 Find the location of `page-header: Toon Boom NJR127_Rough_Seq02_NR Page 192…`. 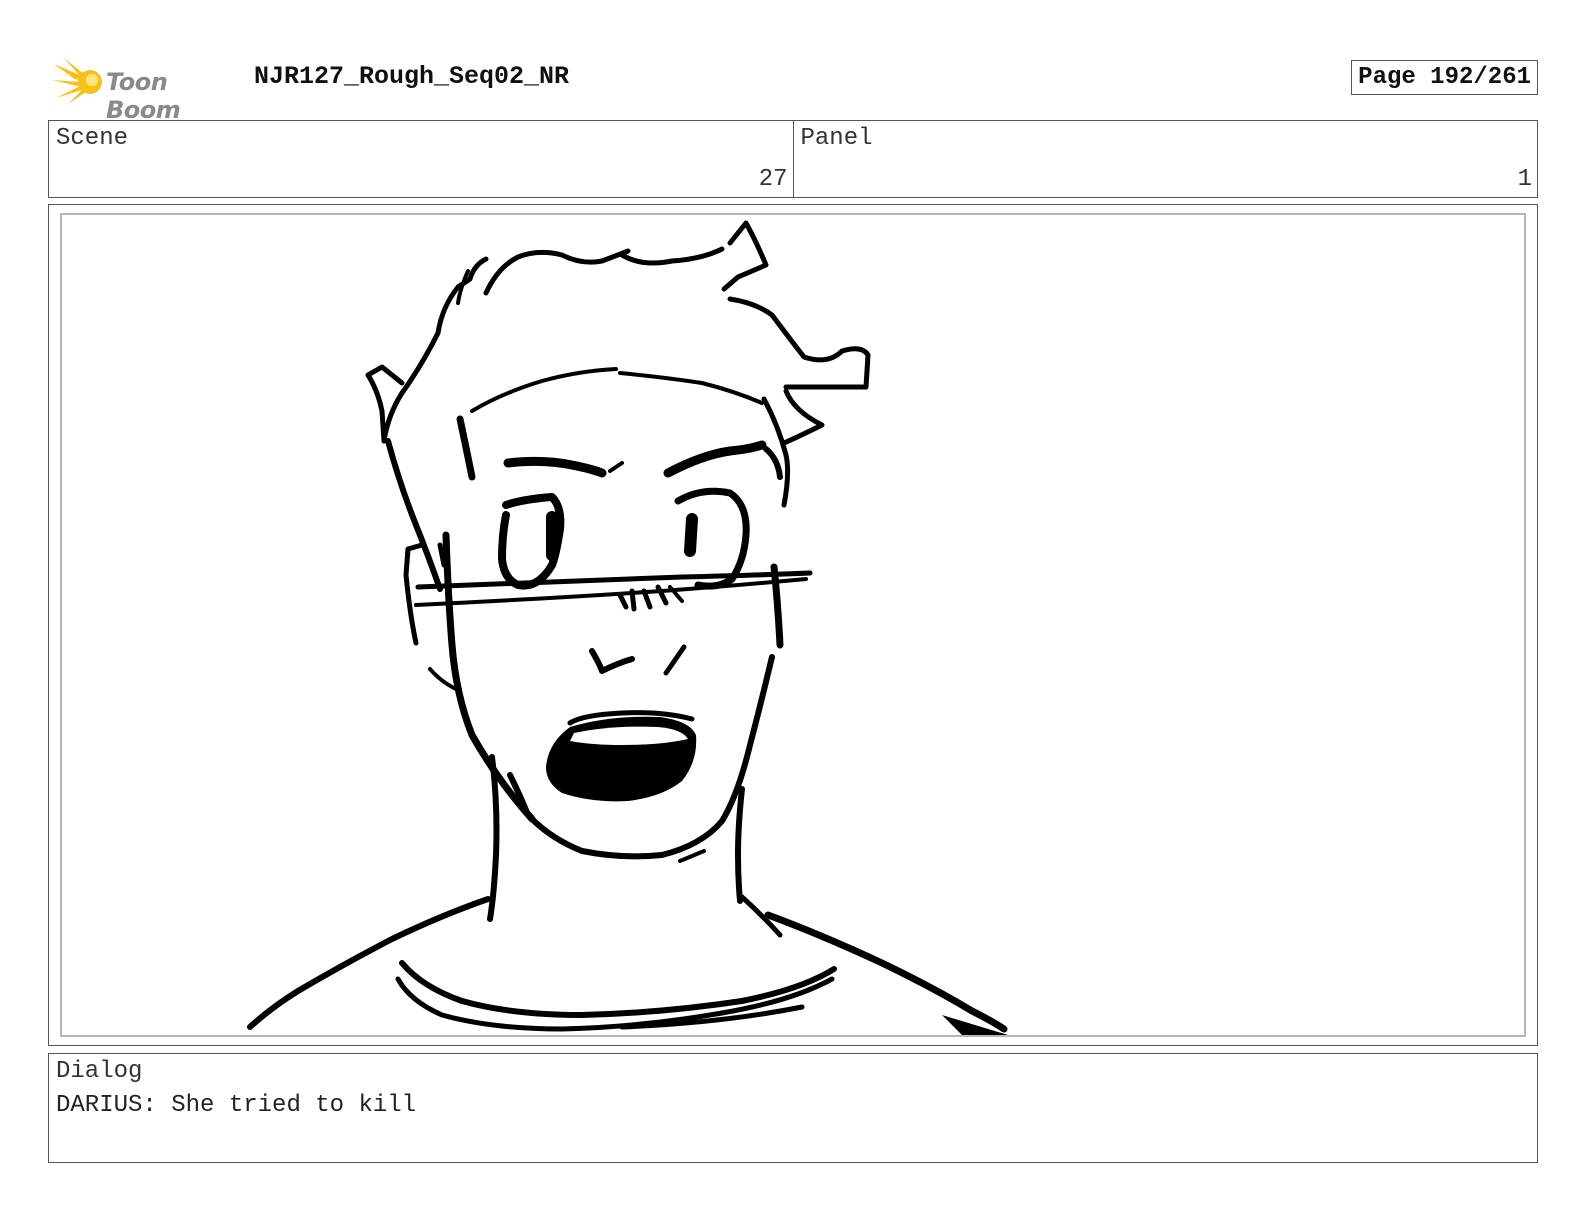

page-header: Toon Boom NJR127_Rough_Seq02_NR Page 192… is located at coordinates (793, 88).